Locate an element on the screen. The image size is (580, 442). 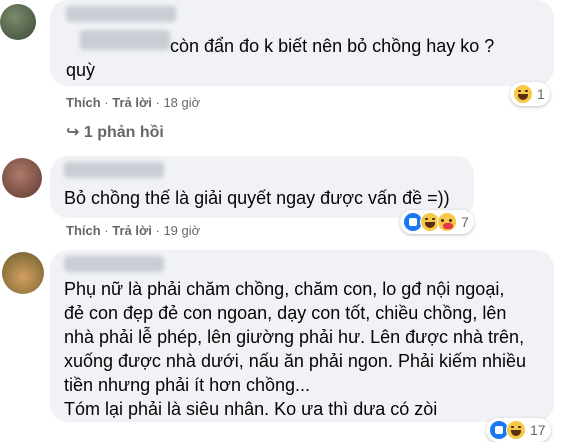
timestamp: 18 giờ is located at coordinates (181, 102).